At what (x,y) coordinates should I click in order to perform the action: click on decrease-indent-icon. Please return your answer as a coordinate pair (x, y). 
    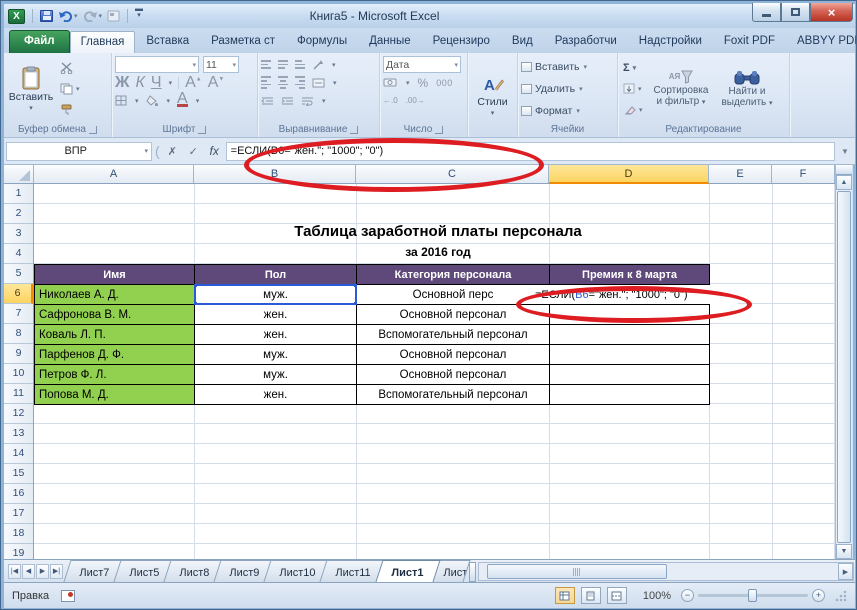
    Looking at the image, I should click on (267, 101).